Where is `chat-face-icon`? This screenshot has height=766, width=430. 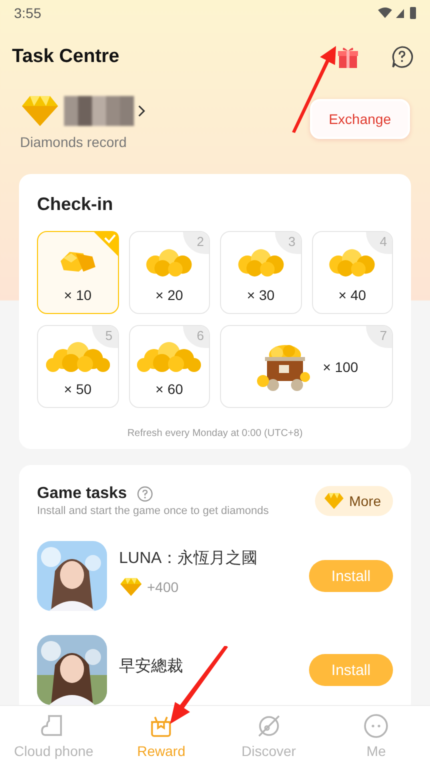 chat-face-icon is located at coordinates (376, 726).